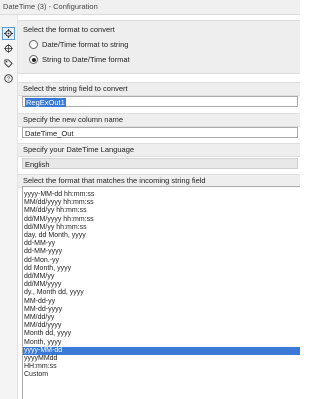 The width and height of the screenshot is (320, 399). I want to click on format-list-item: Month, yyyy, so click(161, 343).